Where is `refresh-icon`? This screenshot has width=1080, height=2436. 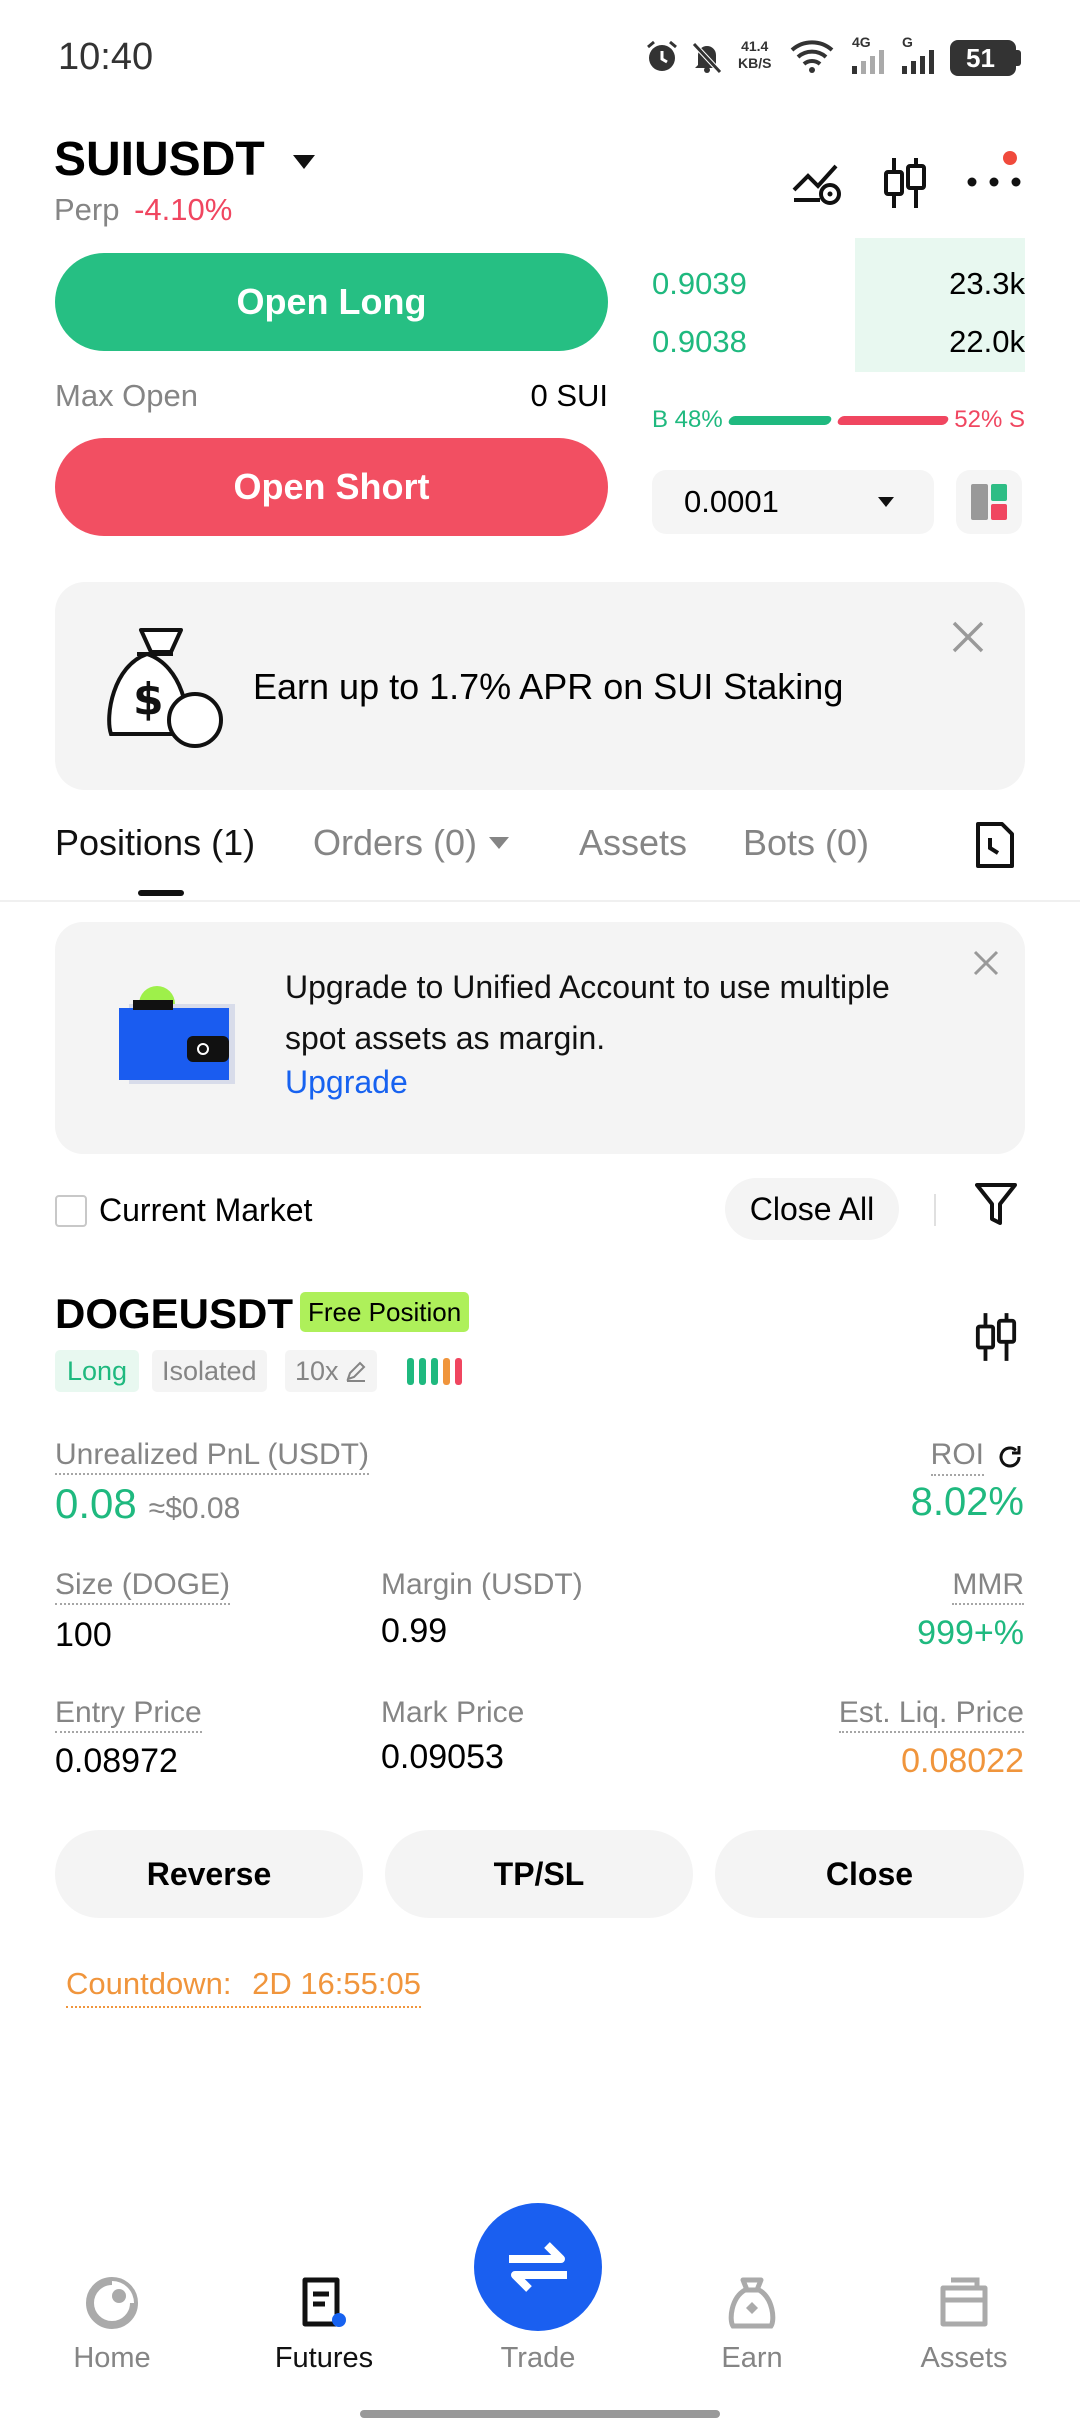
refresh-icon is located at coordinates (1010, 1457).